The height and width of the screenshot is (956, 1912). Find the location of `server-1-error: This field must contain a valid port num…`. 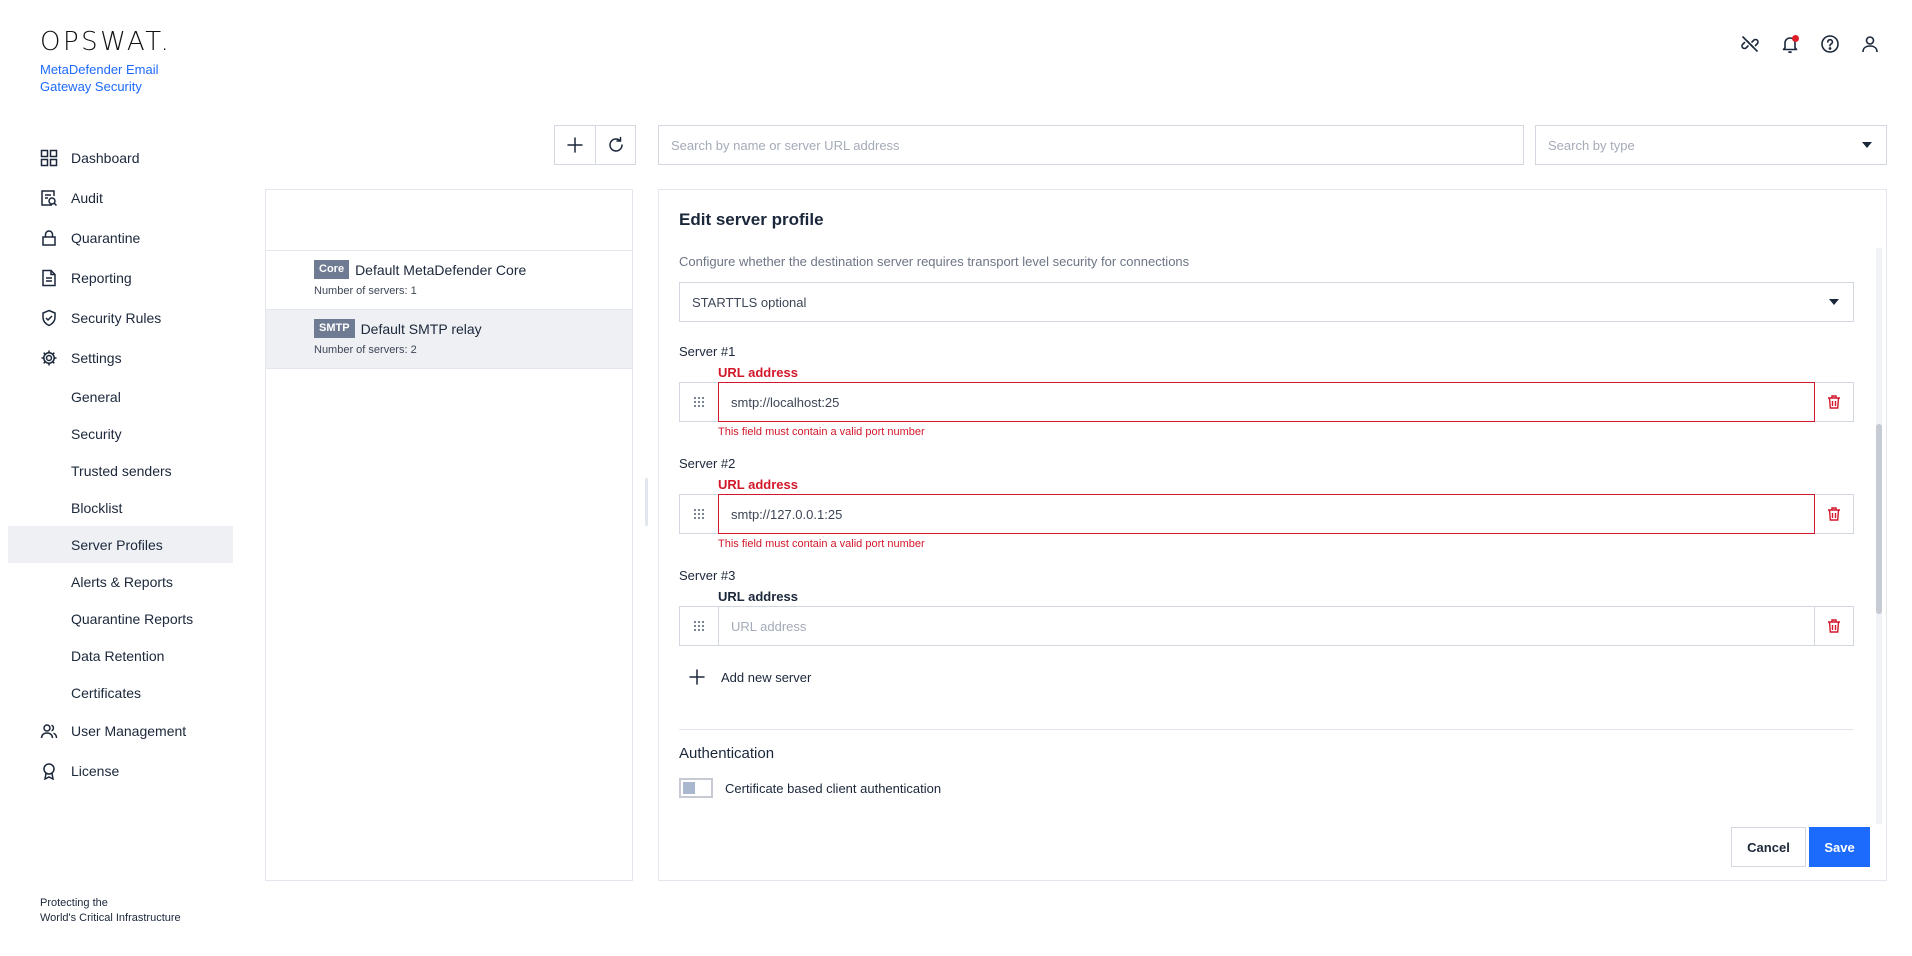

server-1-error: This field must contain a valid port num… is located at coordinates (821, 432).